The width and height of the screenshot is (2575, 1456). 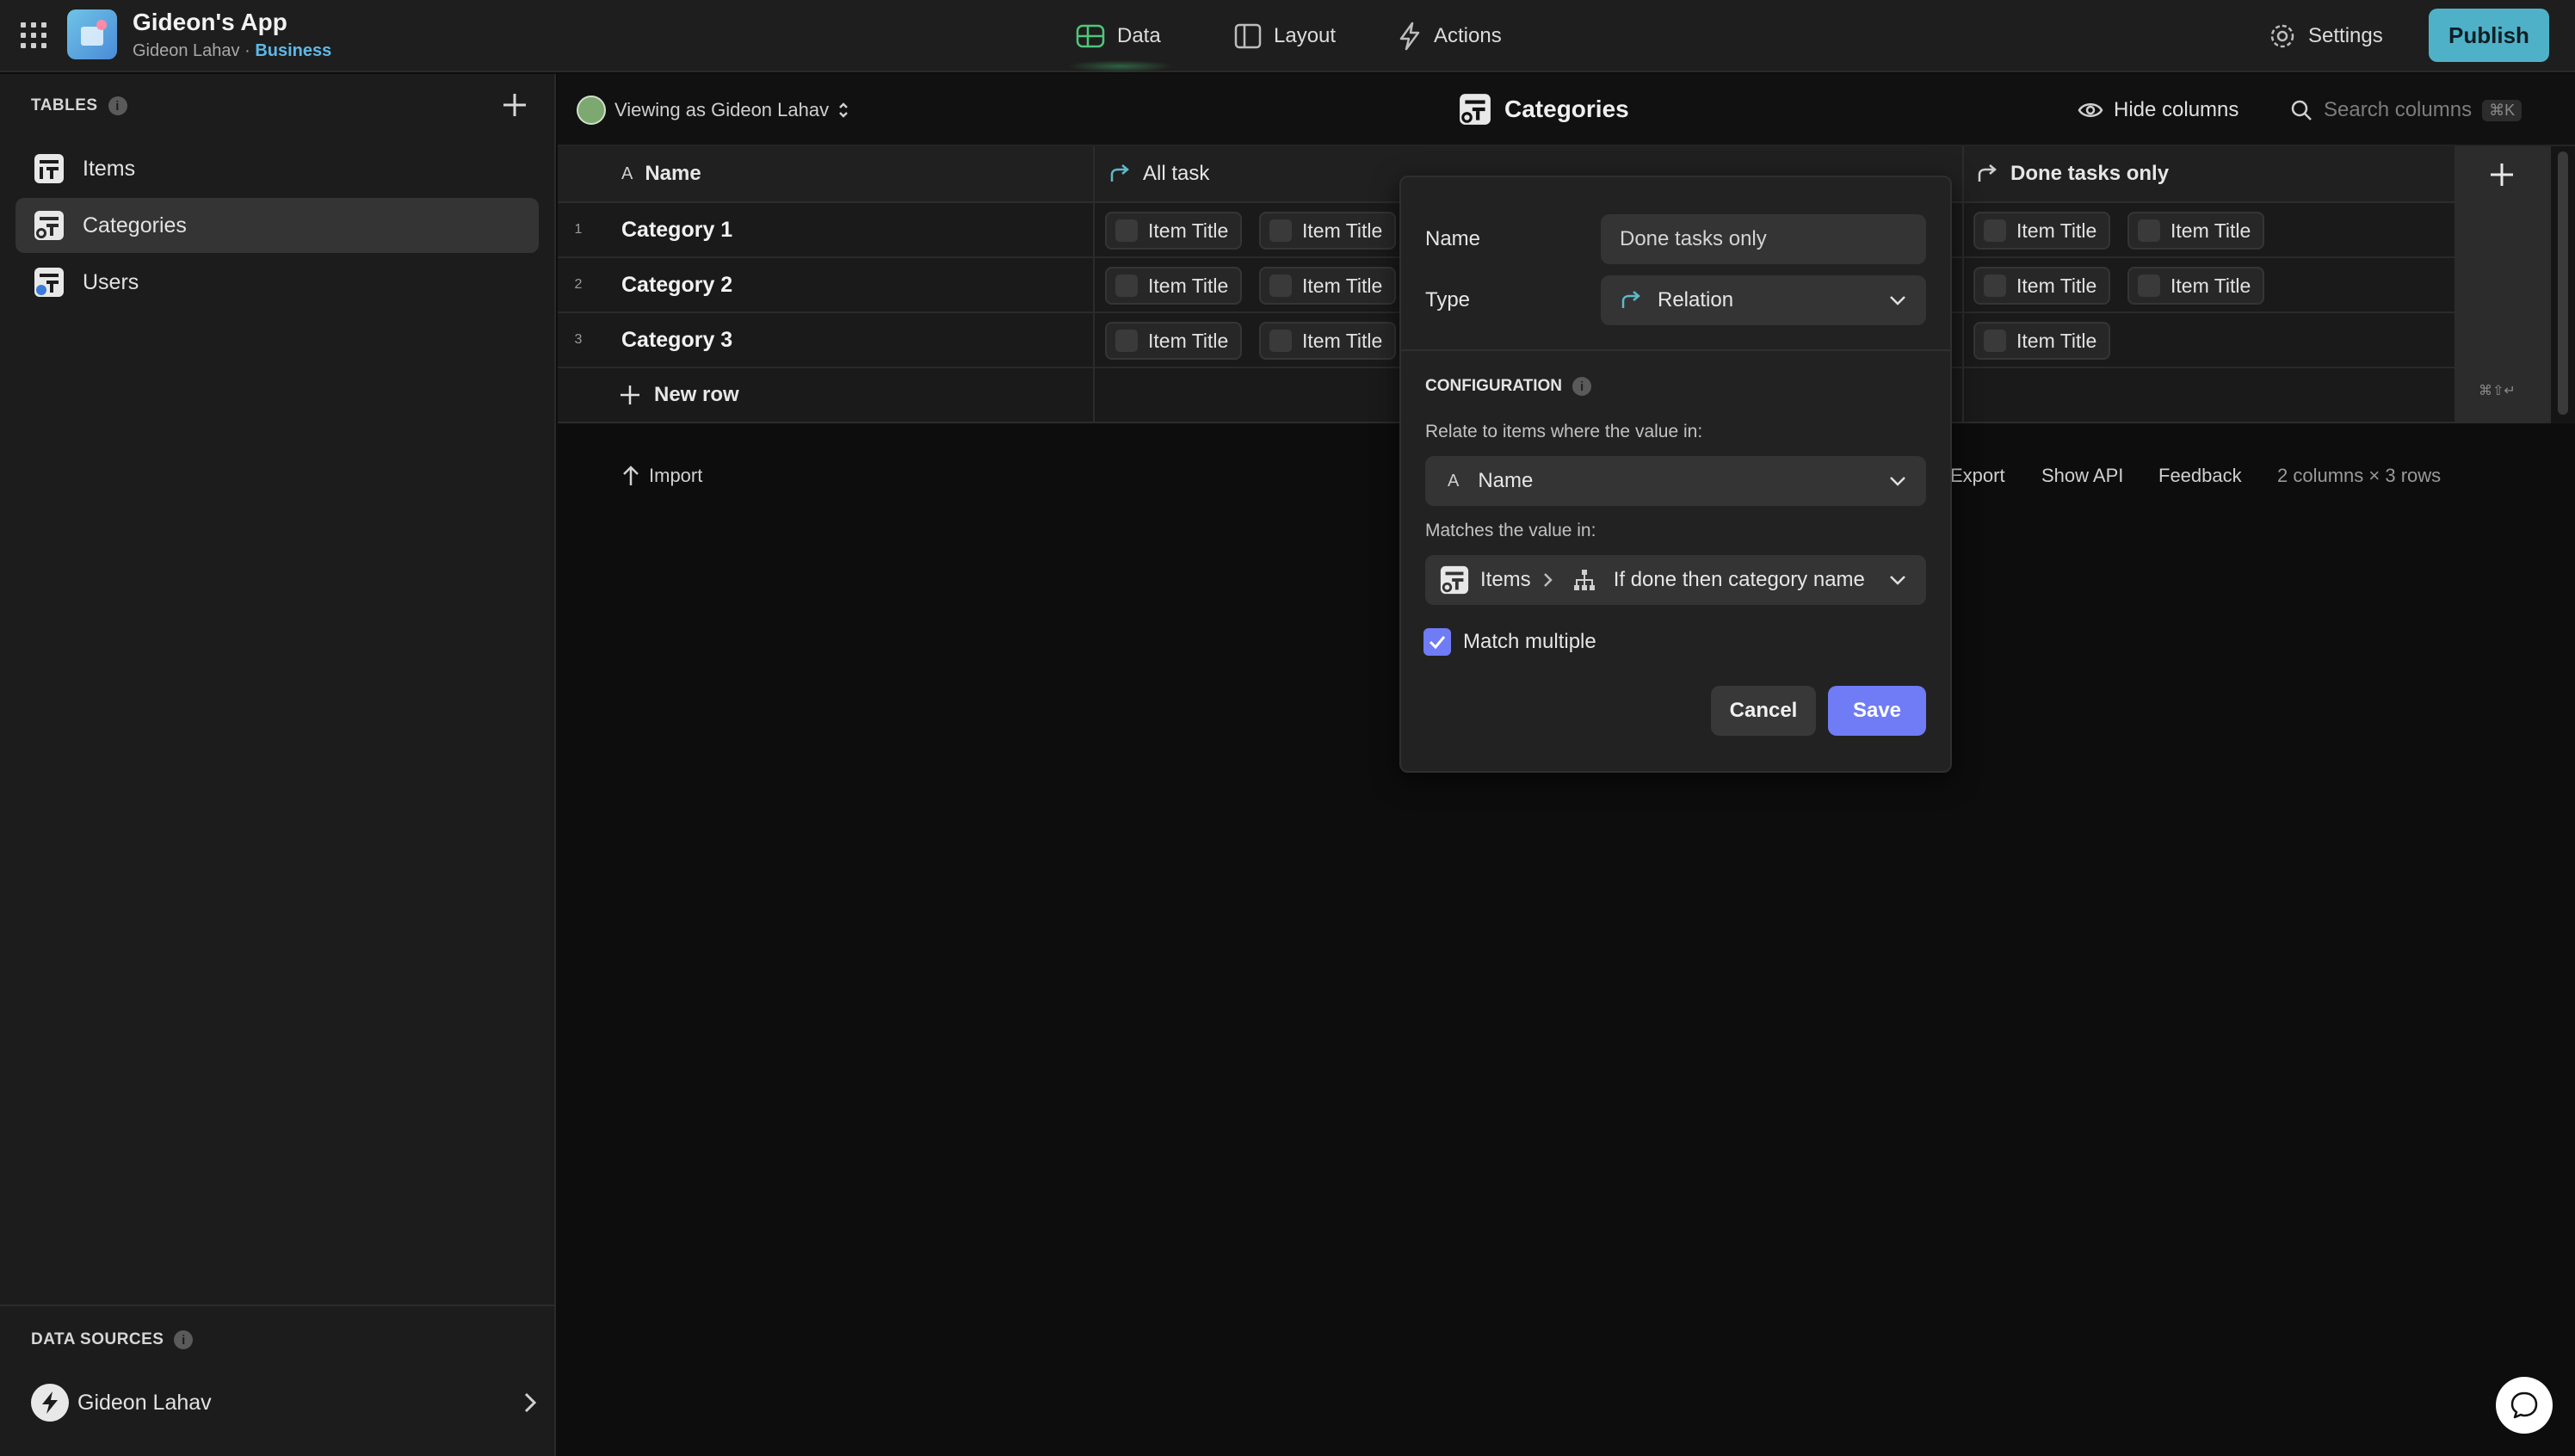 I want to click on app-owner: Gideon Lahav, so click(x=186, y=50).